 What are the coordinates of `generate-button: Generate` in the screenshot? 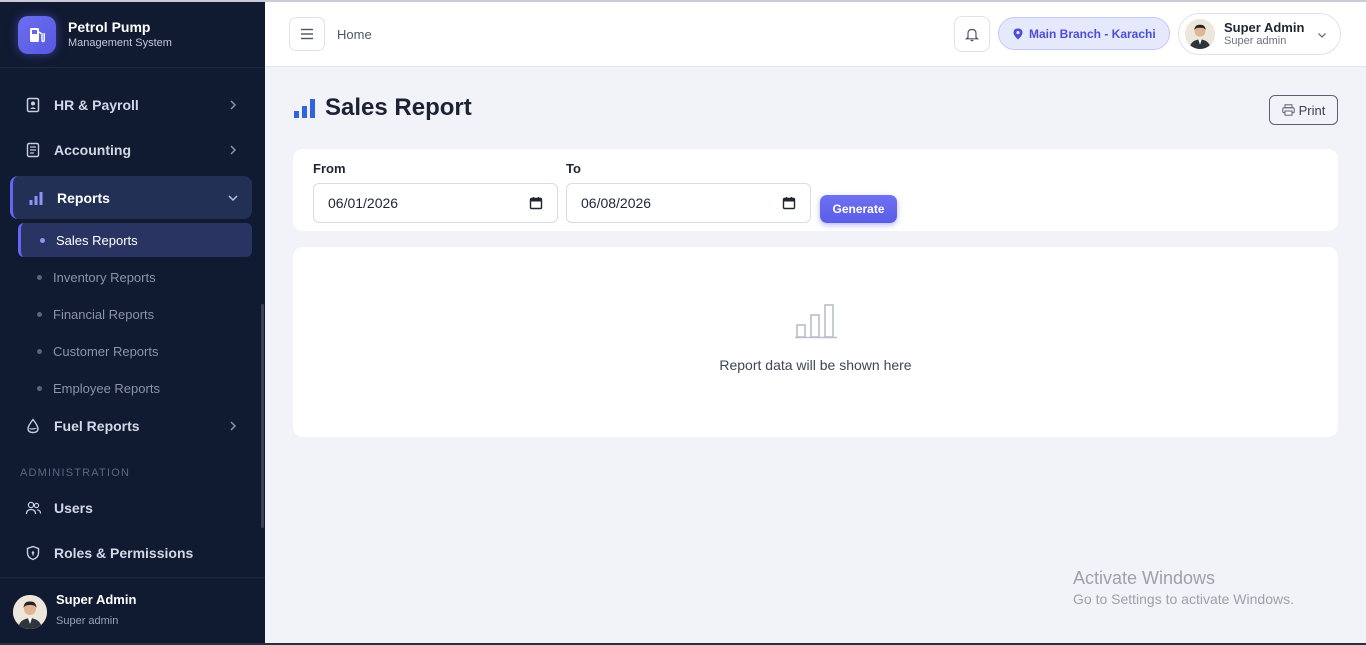 It's located at (858, 209).